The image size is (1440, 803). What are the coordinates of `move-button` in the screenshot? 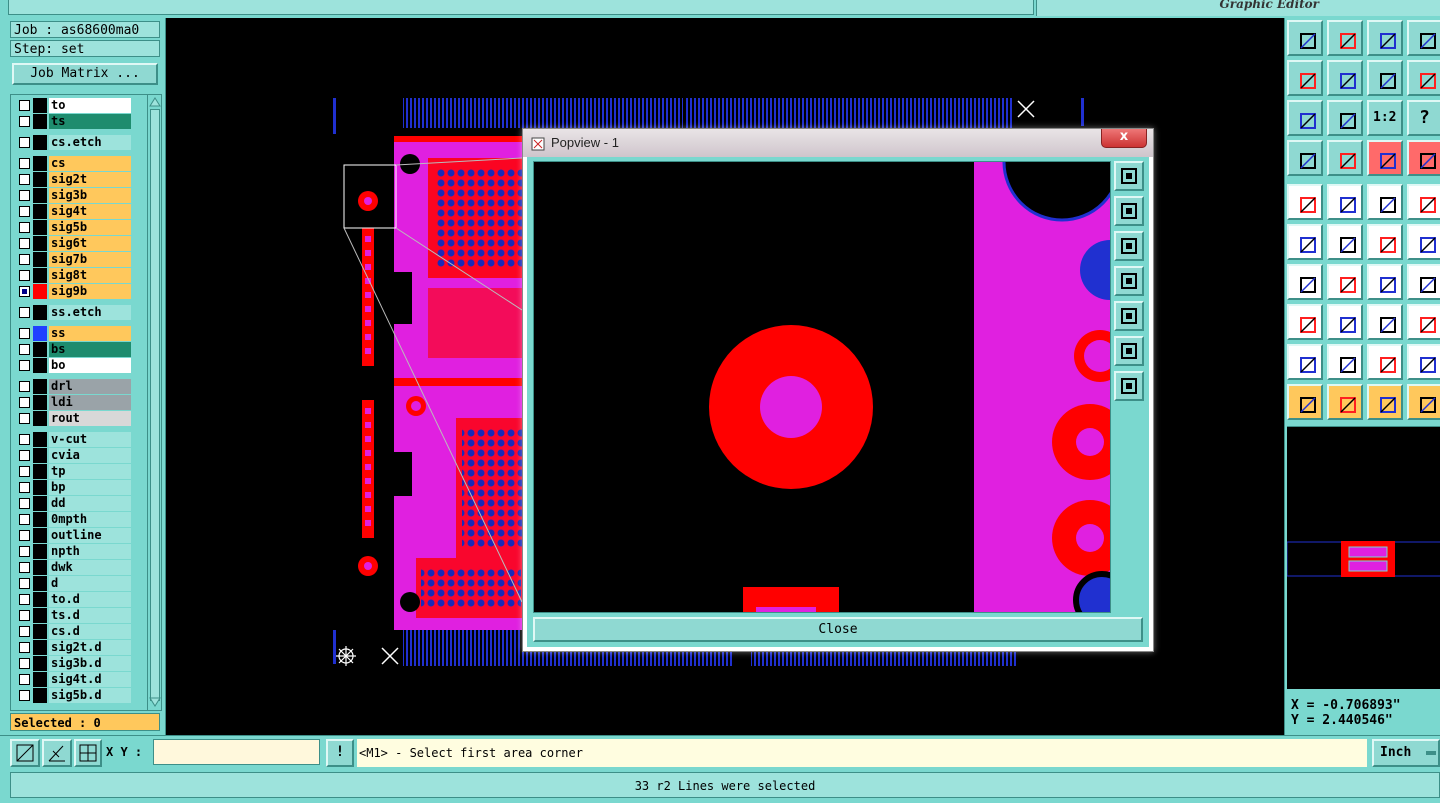 It's located at (1305, 322).